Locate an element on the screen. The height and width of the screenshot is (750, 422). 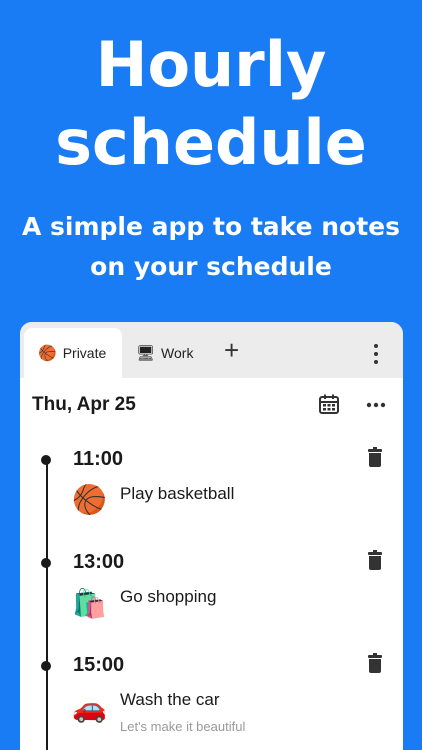
tab-bar: 🏀 Private 🖥 Work + is located at coordinates (211, 350).